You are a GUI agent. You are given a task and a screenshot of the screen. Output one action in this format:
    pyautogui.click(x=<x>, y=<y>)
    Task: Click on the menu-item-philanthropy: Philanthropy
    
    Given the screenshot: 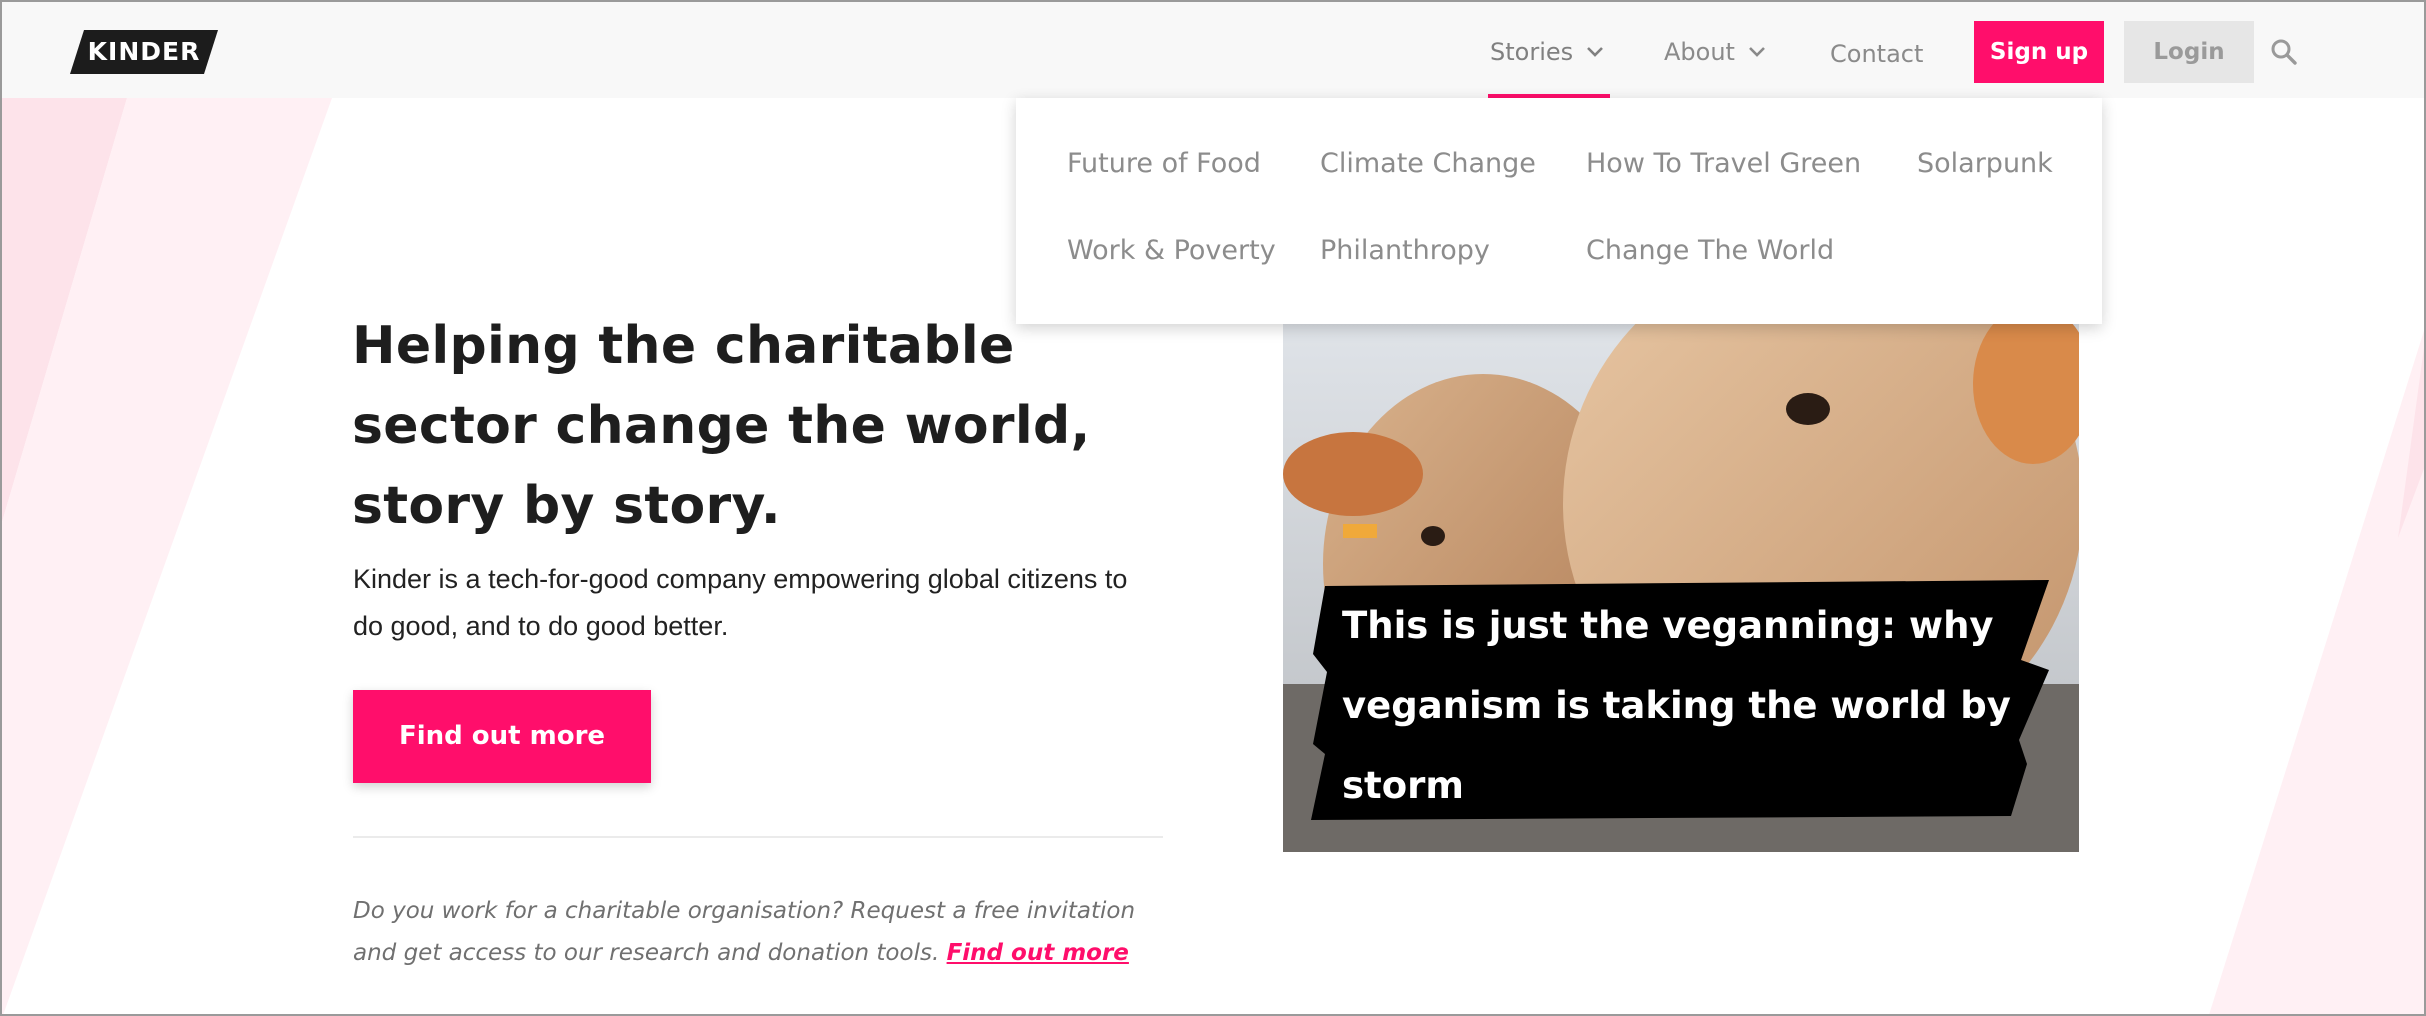 What is the action you would take?
    pyautogui.click(x=1405, y=250)
    